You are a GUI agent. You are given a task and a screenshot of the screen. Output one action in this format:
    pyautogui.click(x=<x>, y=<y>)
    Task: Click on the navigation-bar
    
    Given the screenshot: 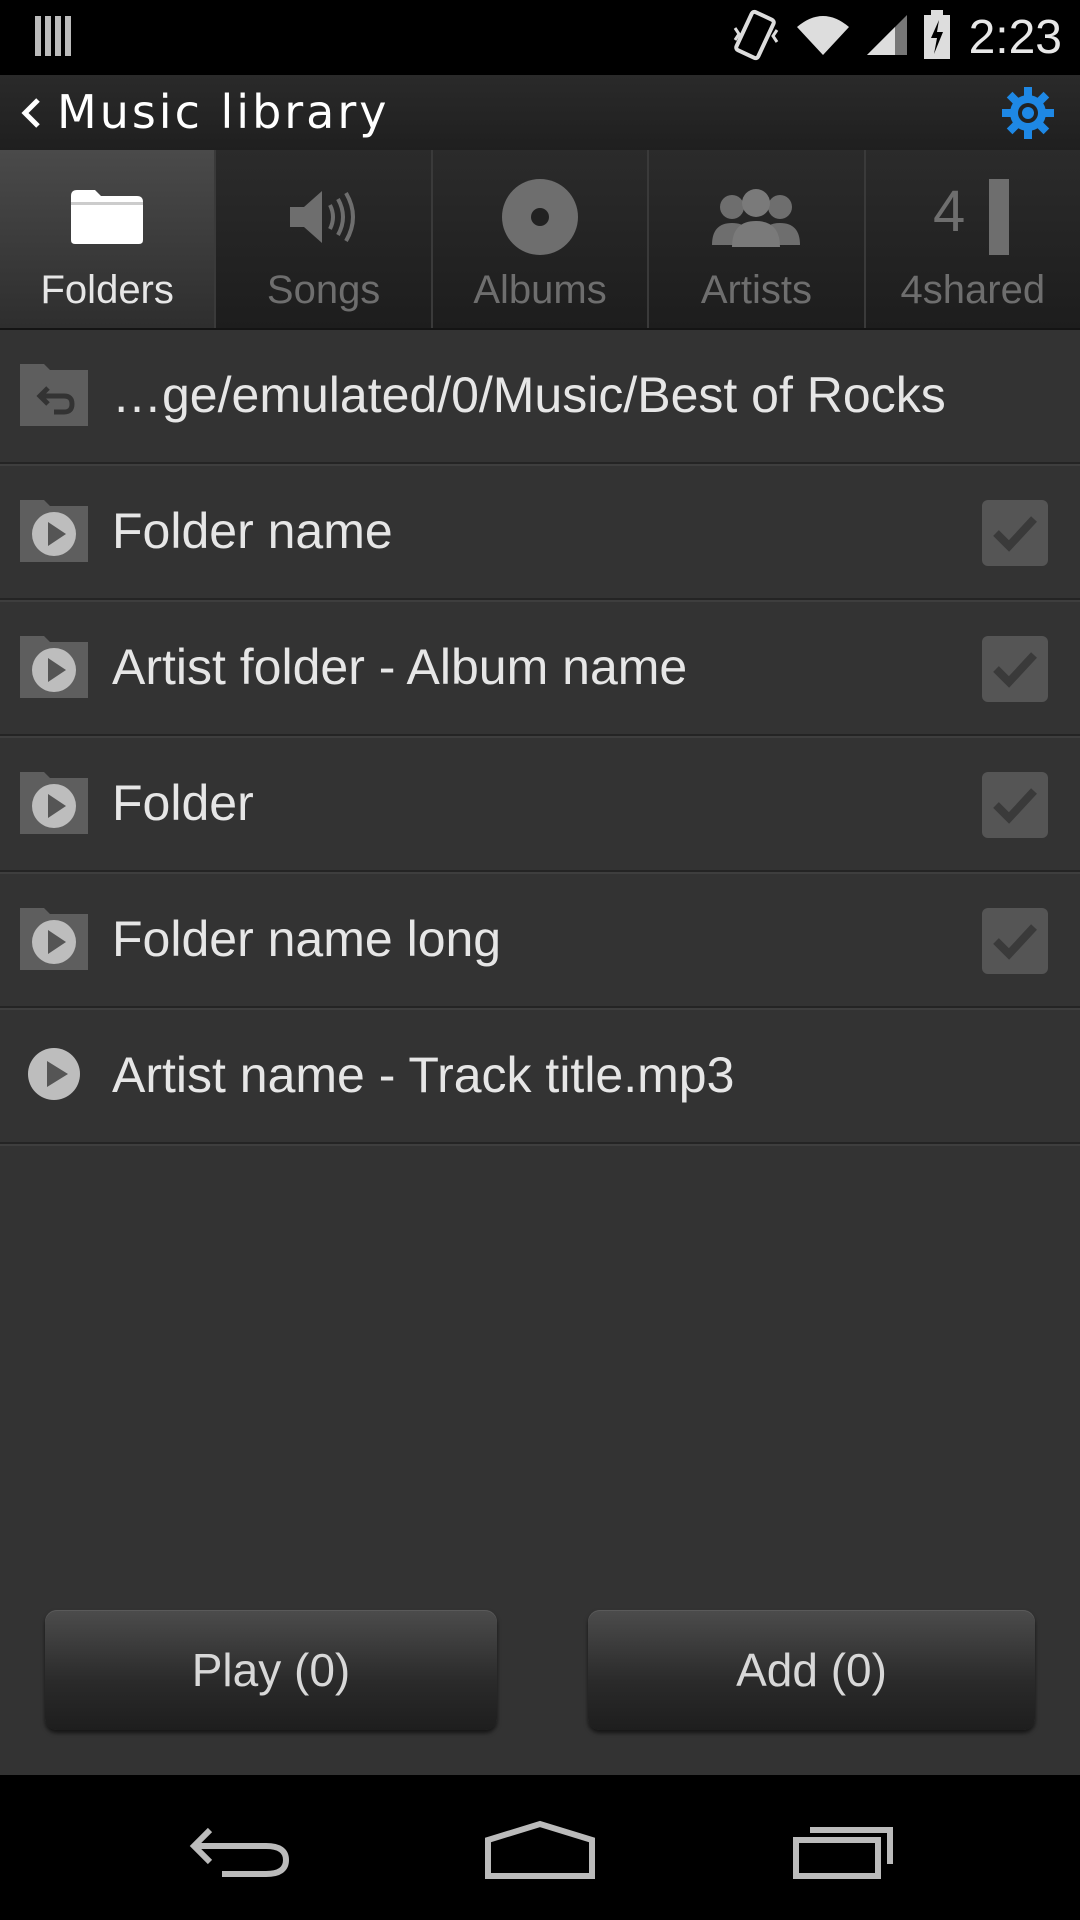 What is the action you would take?
    pyautogui.click(x=540, y=1847)
    